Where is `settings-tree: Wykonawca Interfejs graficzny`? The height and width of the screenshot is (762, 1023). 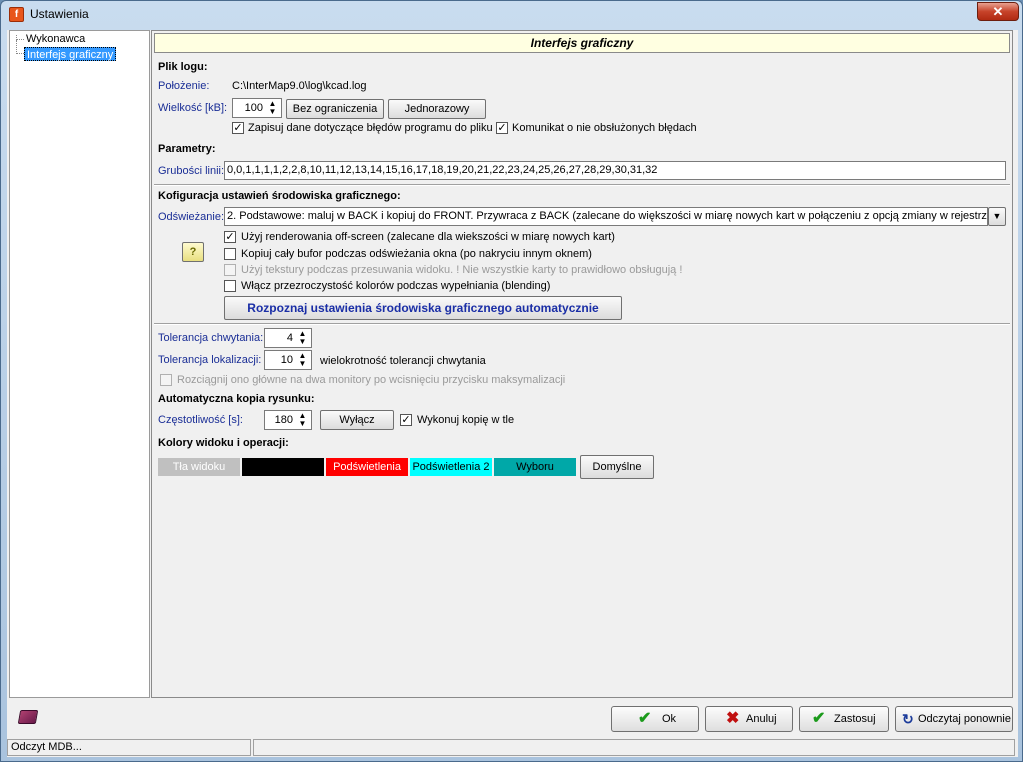 settings-tree: Wykonawca Interfejs graficzny is located at coordinates (79, 364).